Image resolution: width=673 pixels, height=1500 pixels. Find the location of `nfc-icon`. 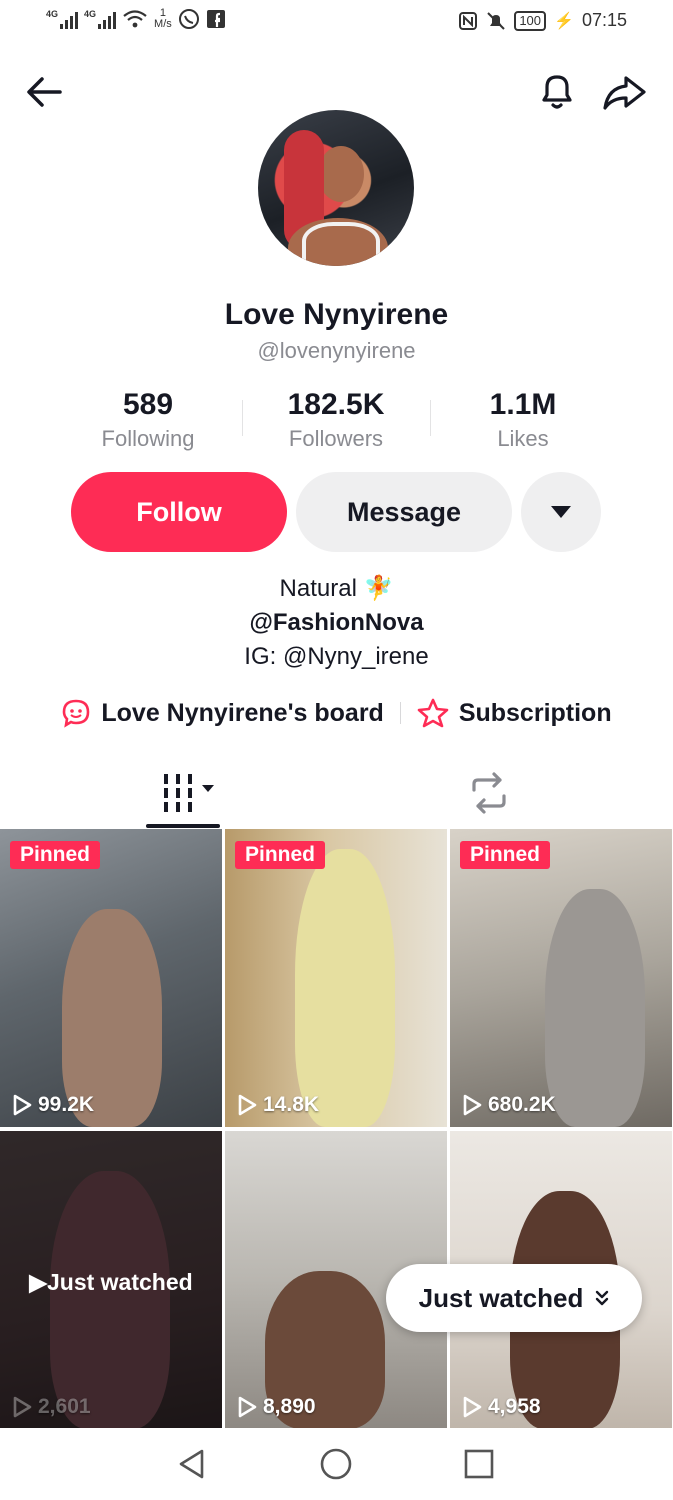

nfc-icon is located at coordinates (468, 20).